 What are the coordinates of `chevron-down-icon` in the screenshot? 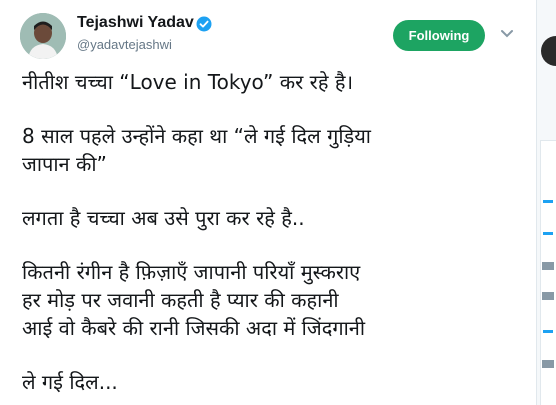 It's located at (507, 34).